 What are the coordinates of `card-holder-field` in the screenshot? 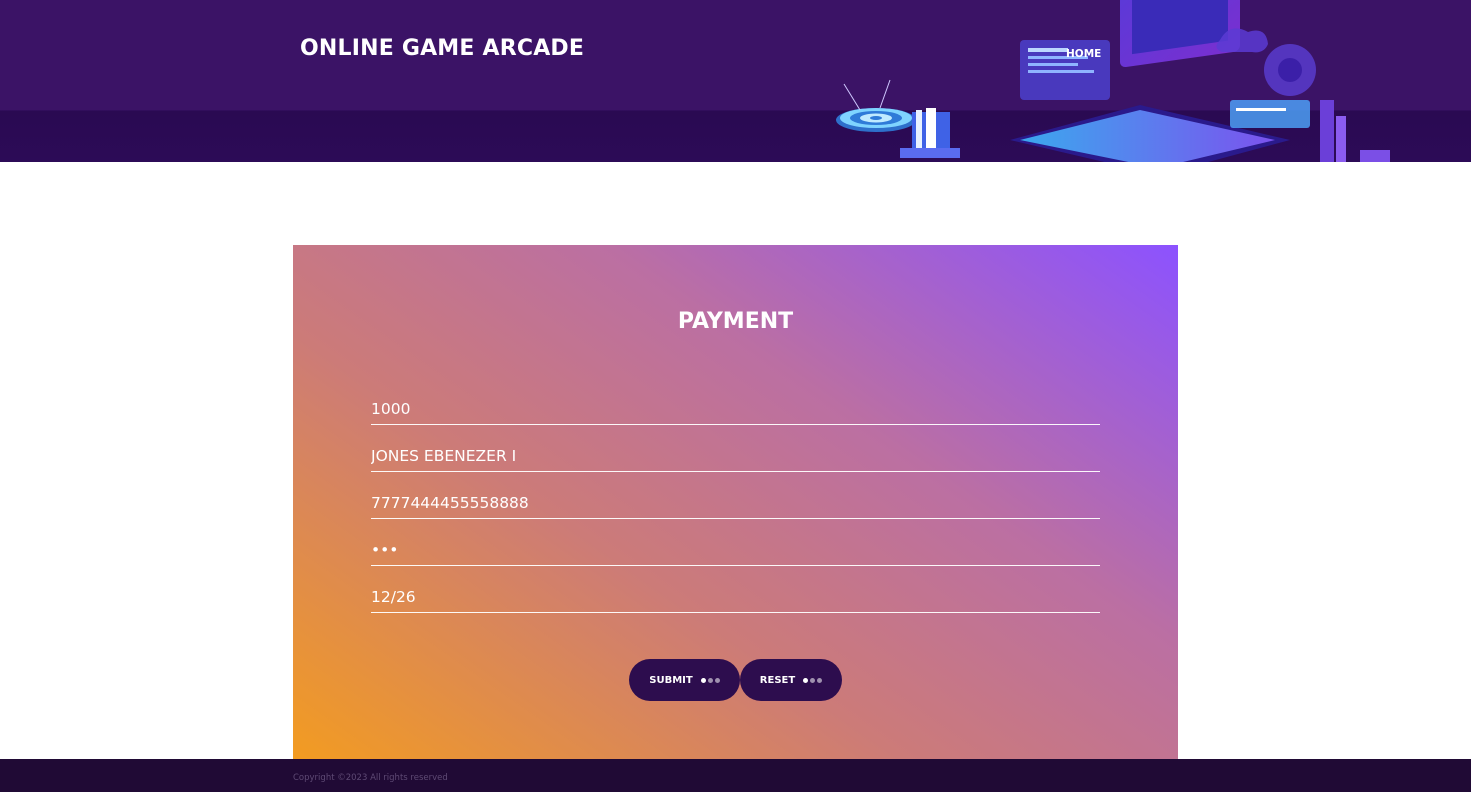 It's located at (735, 457).